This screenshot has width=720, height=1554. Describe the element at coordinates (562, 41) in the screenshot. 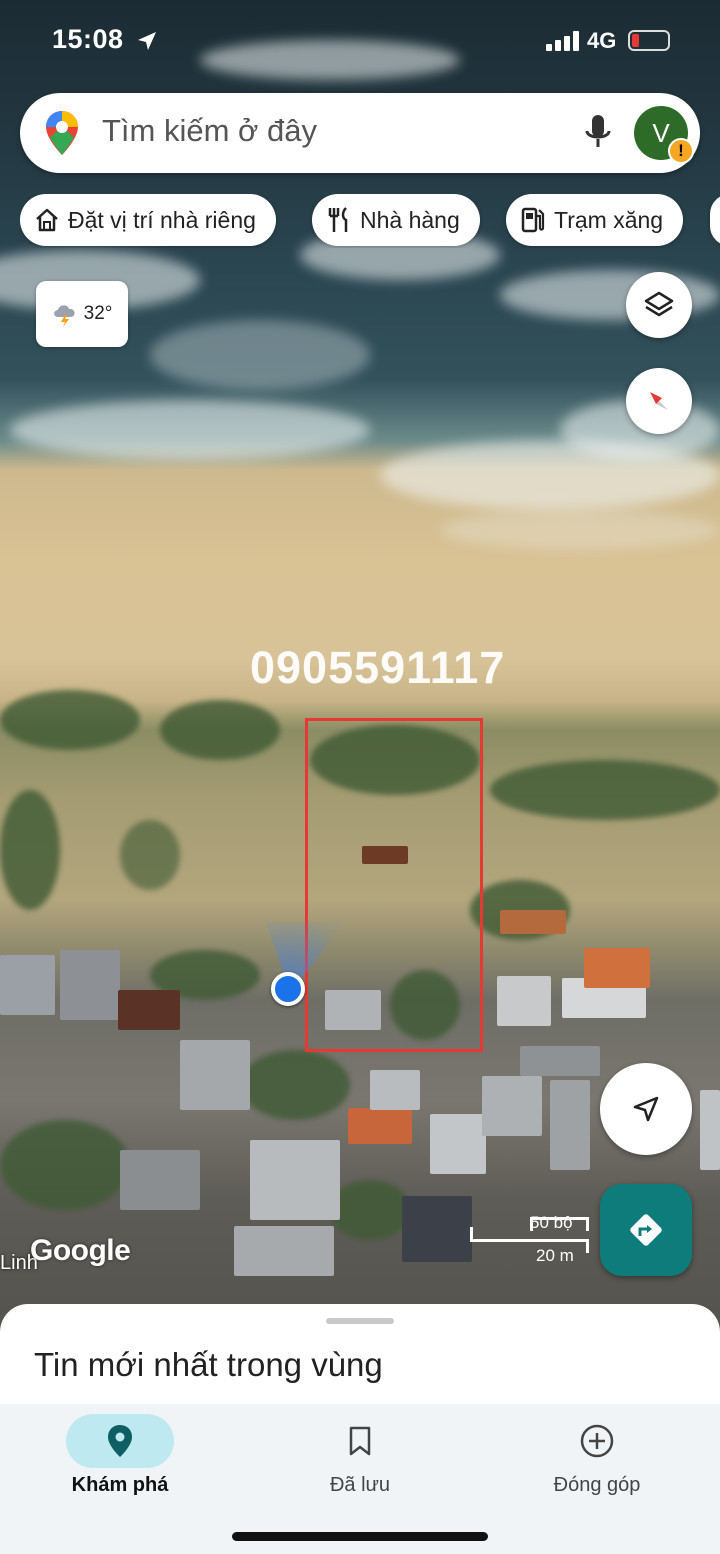

I see `cellular-signal-icon` at that location.